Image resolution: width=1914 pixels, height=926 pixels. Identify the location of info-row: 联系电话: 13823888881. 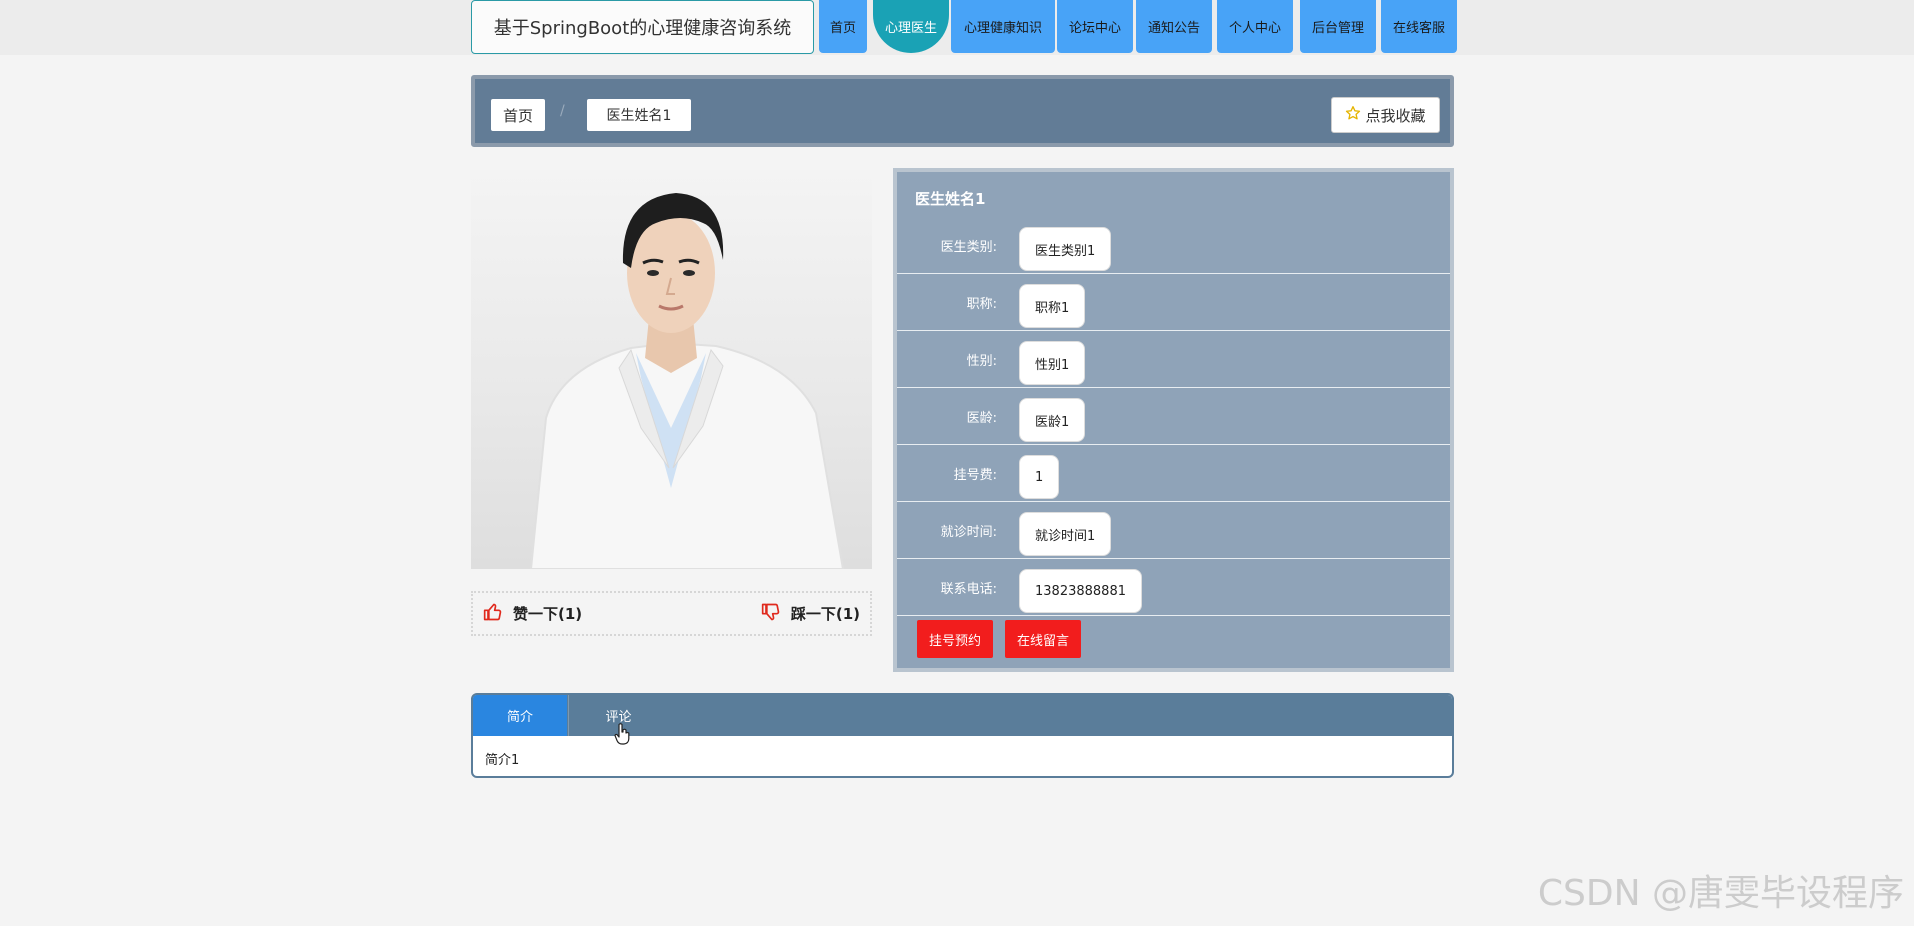
(1173, 587).